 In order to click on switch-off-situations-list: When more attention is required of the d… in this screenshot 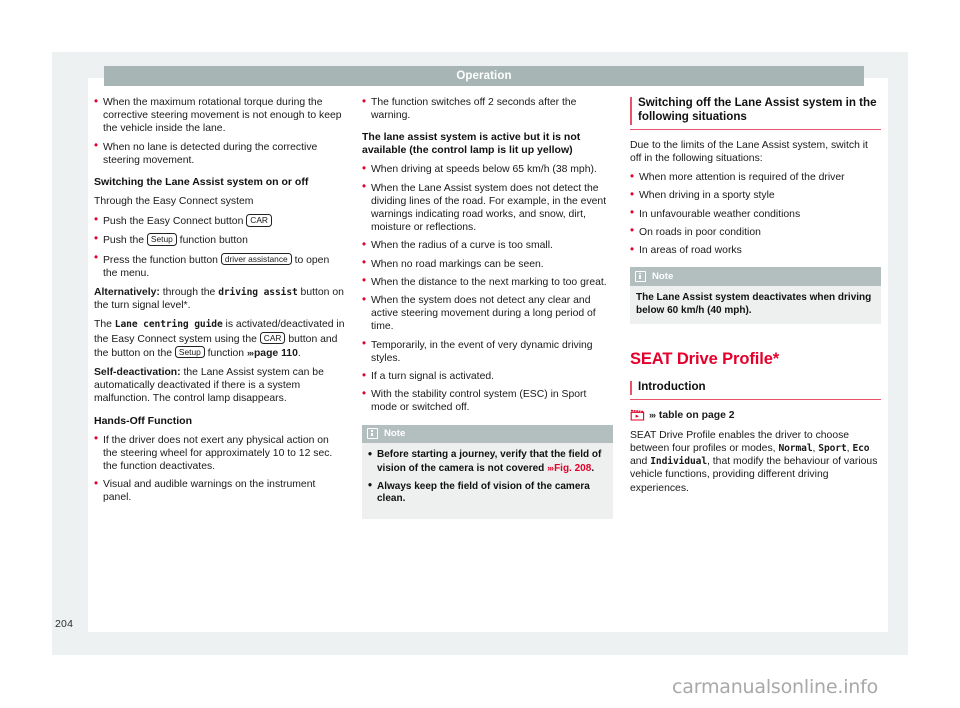, I will do `click(755, 214)`.